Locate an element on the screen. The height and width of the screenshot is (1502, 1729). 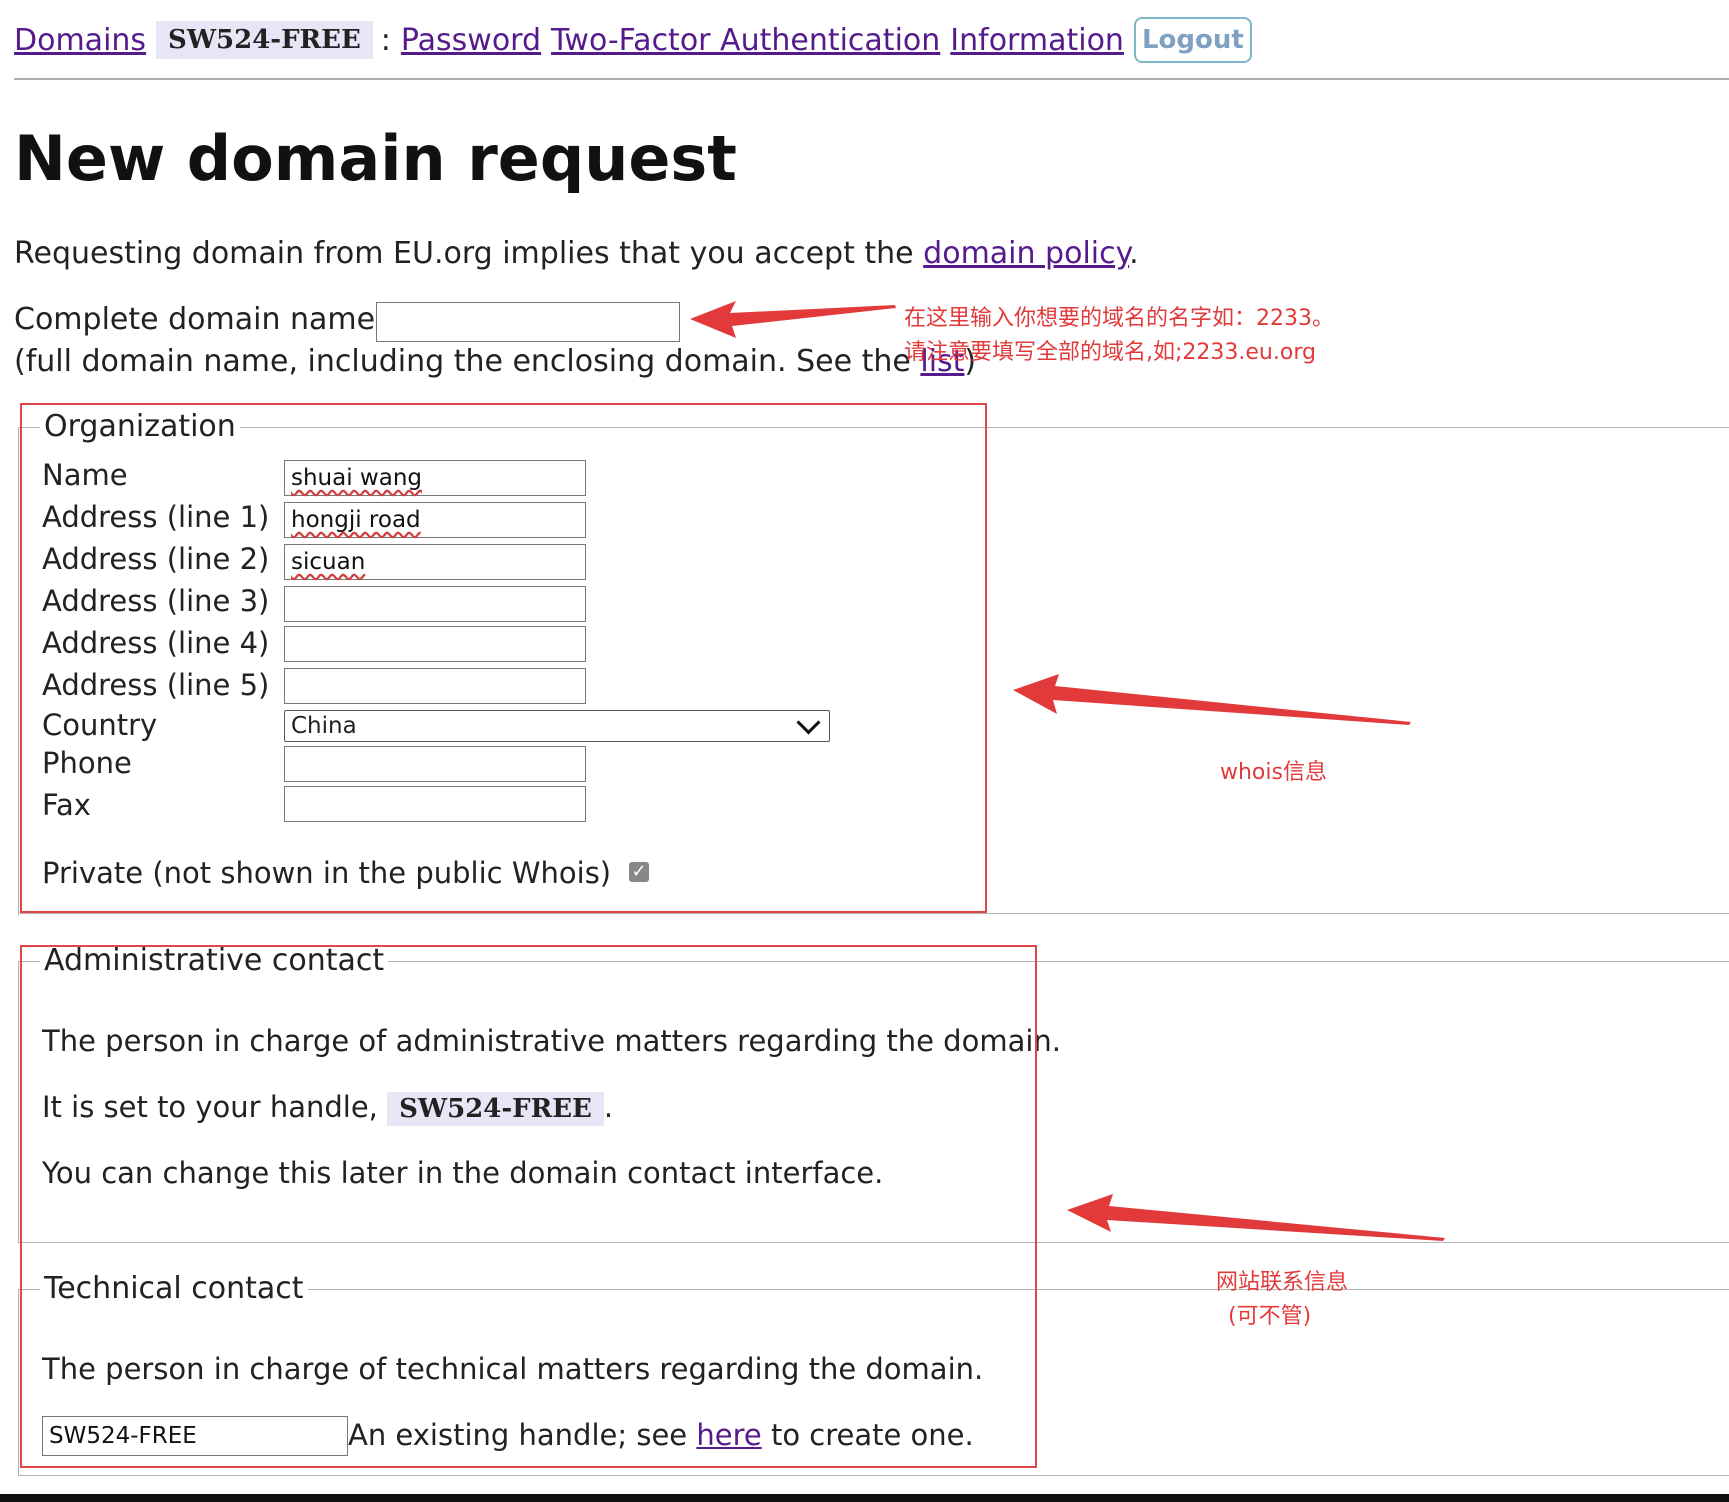
annotation-arrow-domain is located at coordinates (793, 319).